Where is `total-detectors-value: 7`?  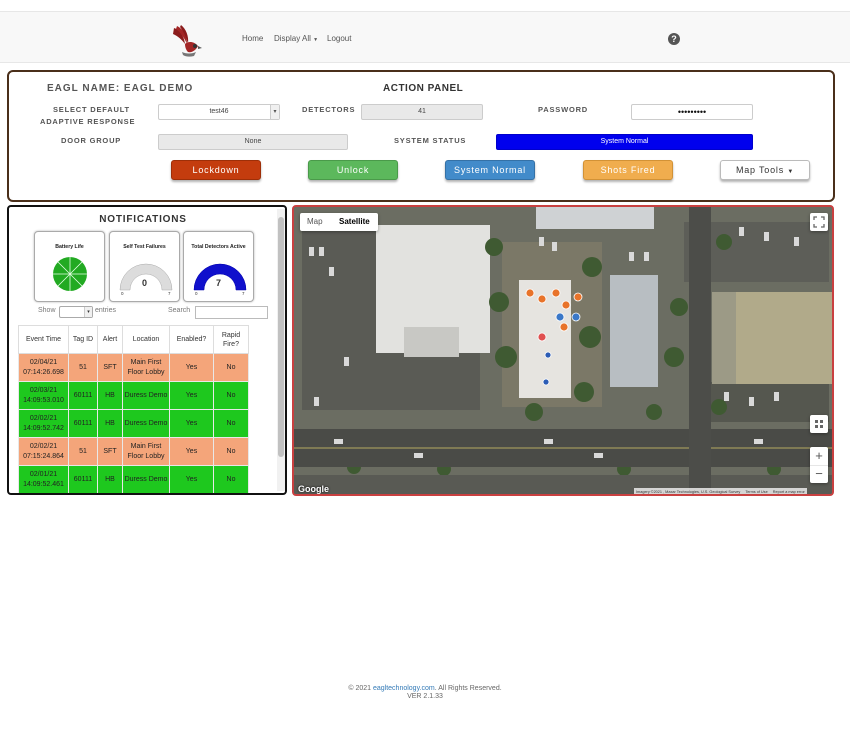 total-detectors-value: 7 is located at coordinates (218, 283).